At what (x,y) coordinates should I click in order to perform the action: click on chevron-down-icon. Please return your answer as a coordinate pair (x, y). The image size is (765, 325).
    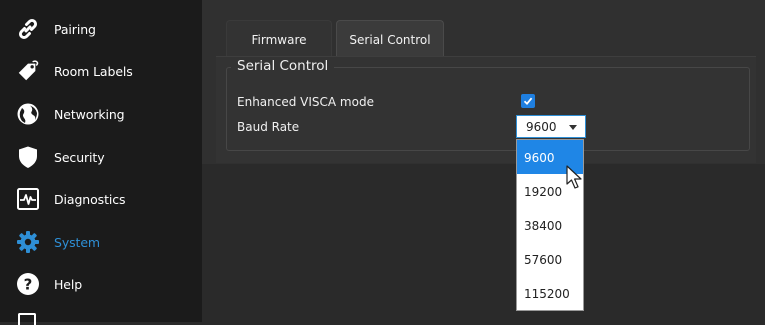
    Looking at the image, I should click on (573, 127).